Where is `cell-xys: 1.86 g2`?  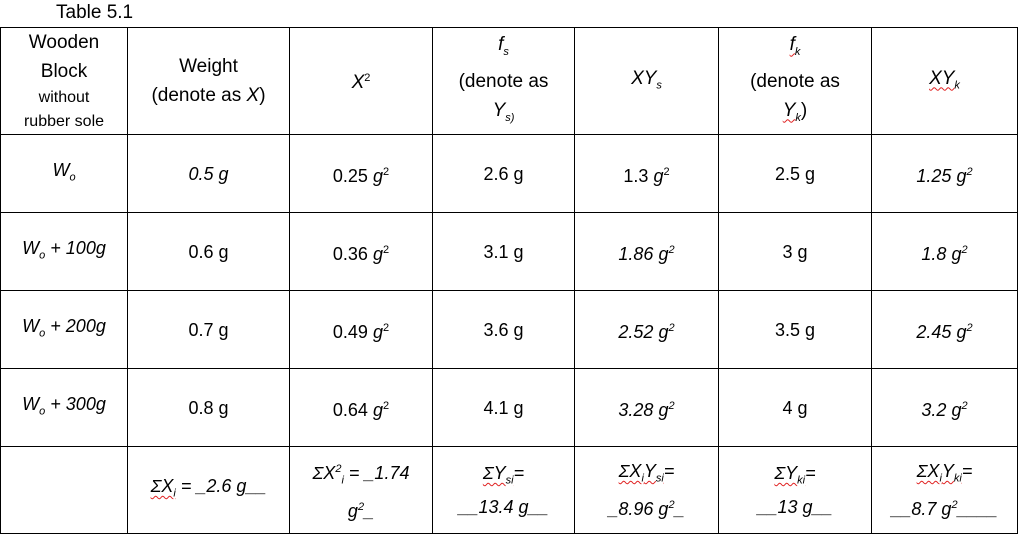 cell-xys: 1.86 g2 is located at coordinates (646, 251).